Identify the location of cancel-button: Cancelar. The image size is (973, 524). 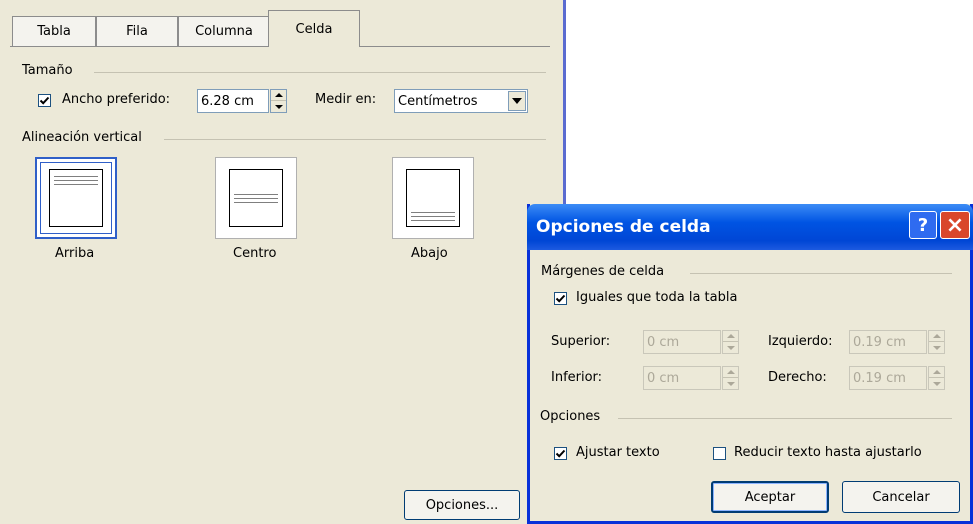
(901, 497).